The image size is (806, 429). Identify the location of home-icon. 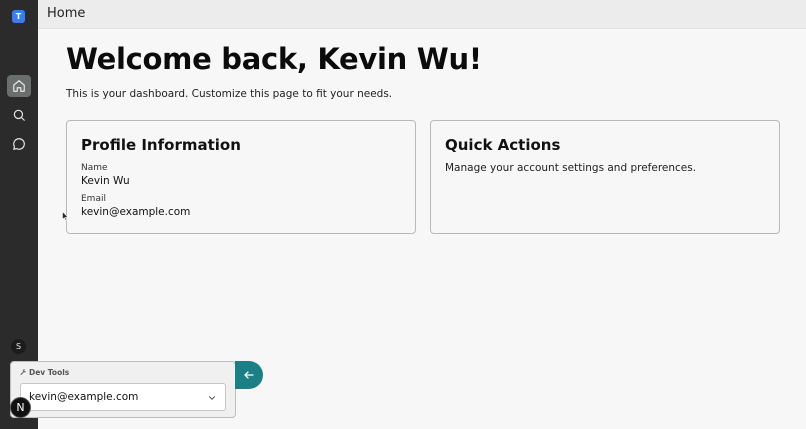
(19, 86).